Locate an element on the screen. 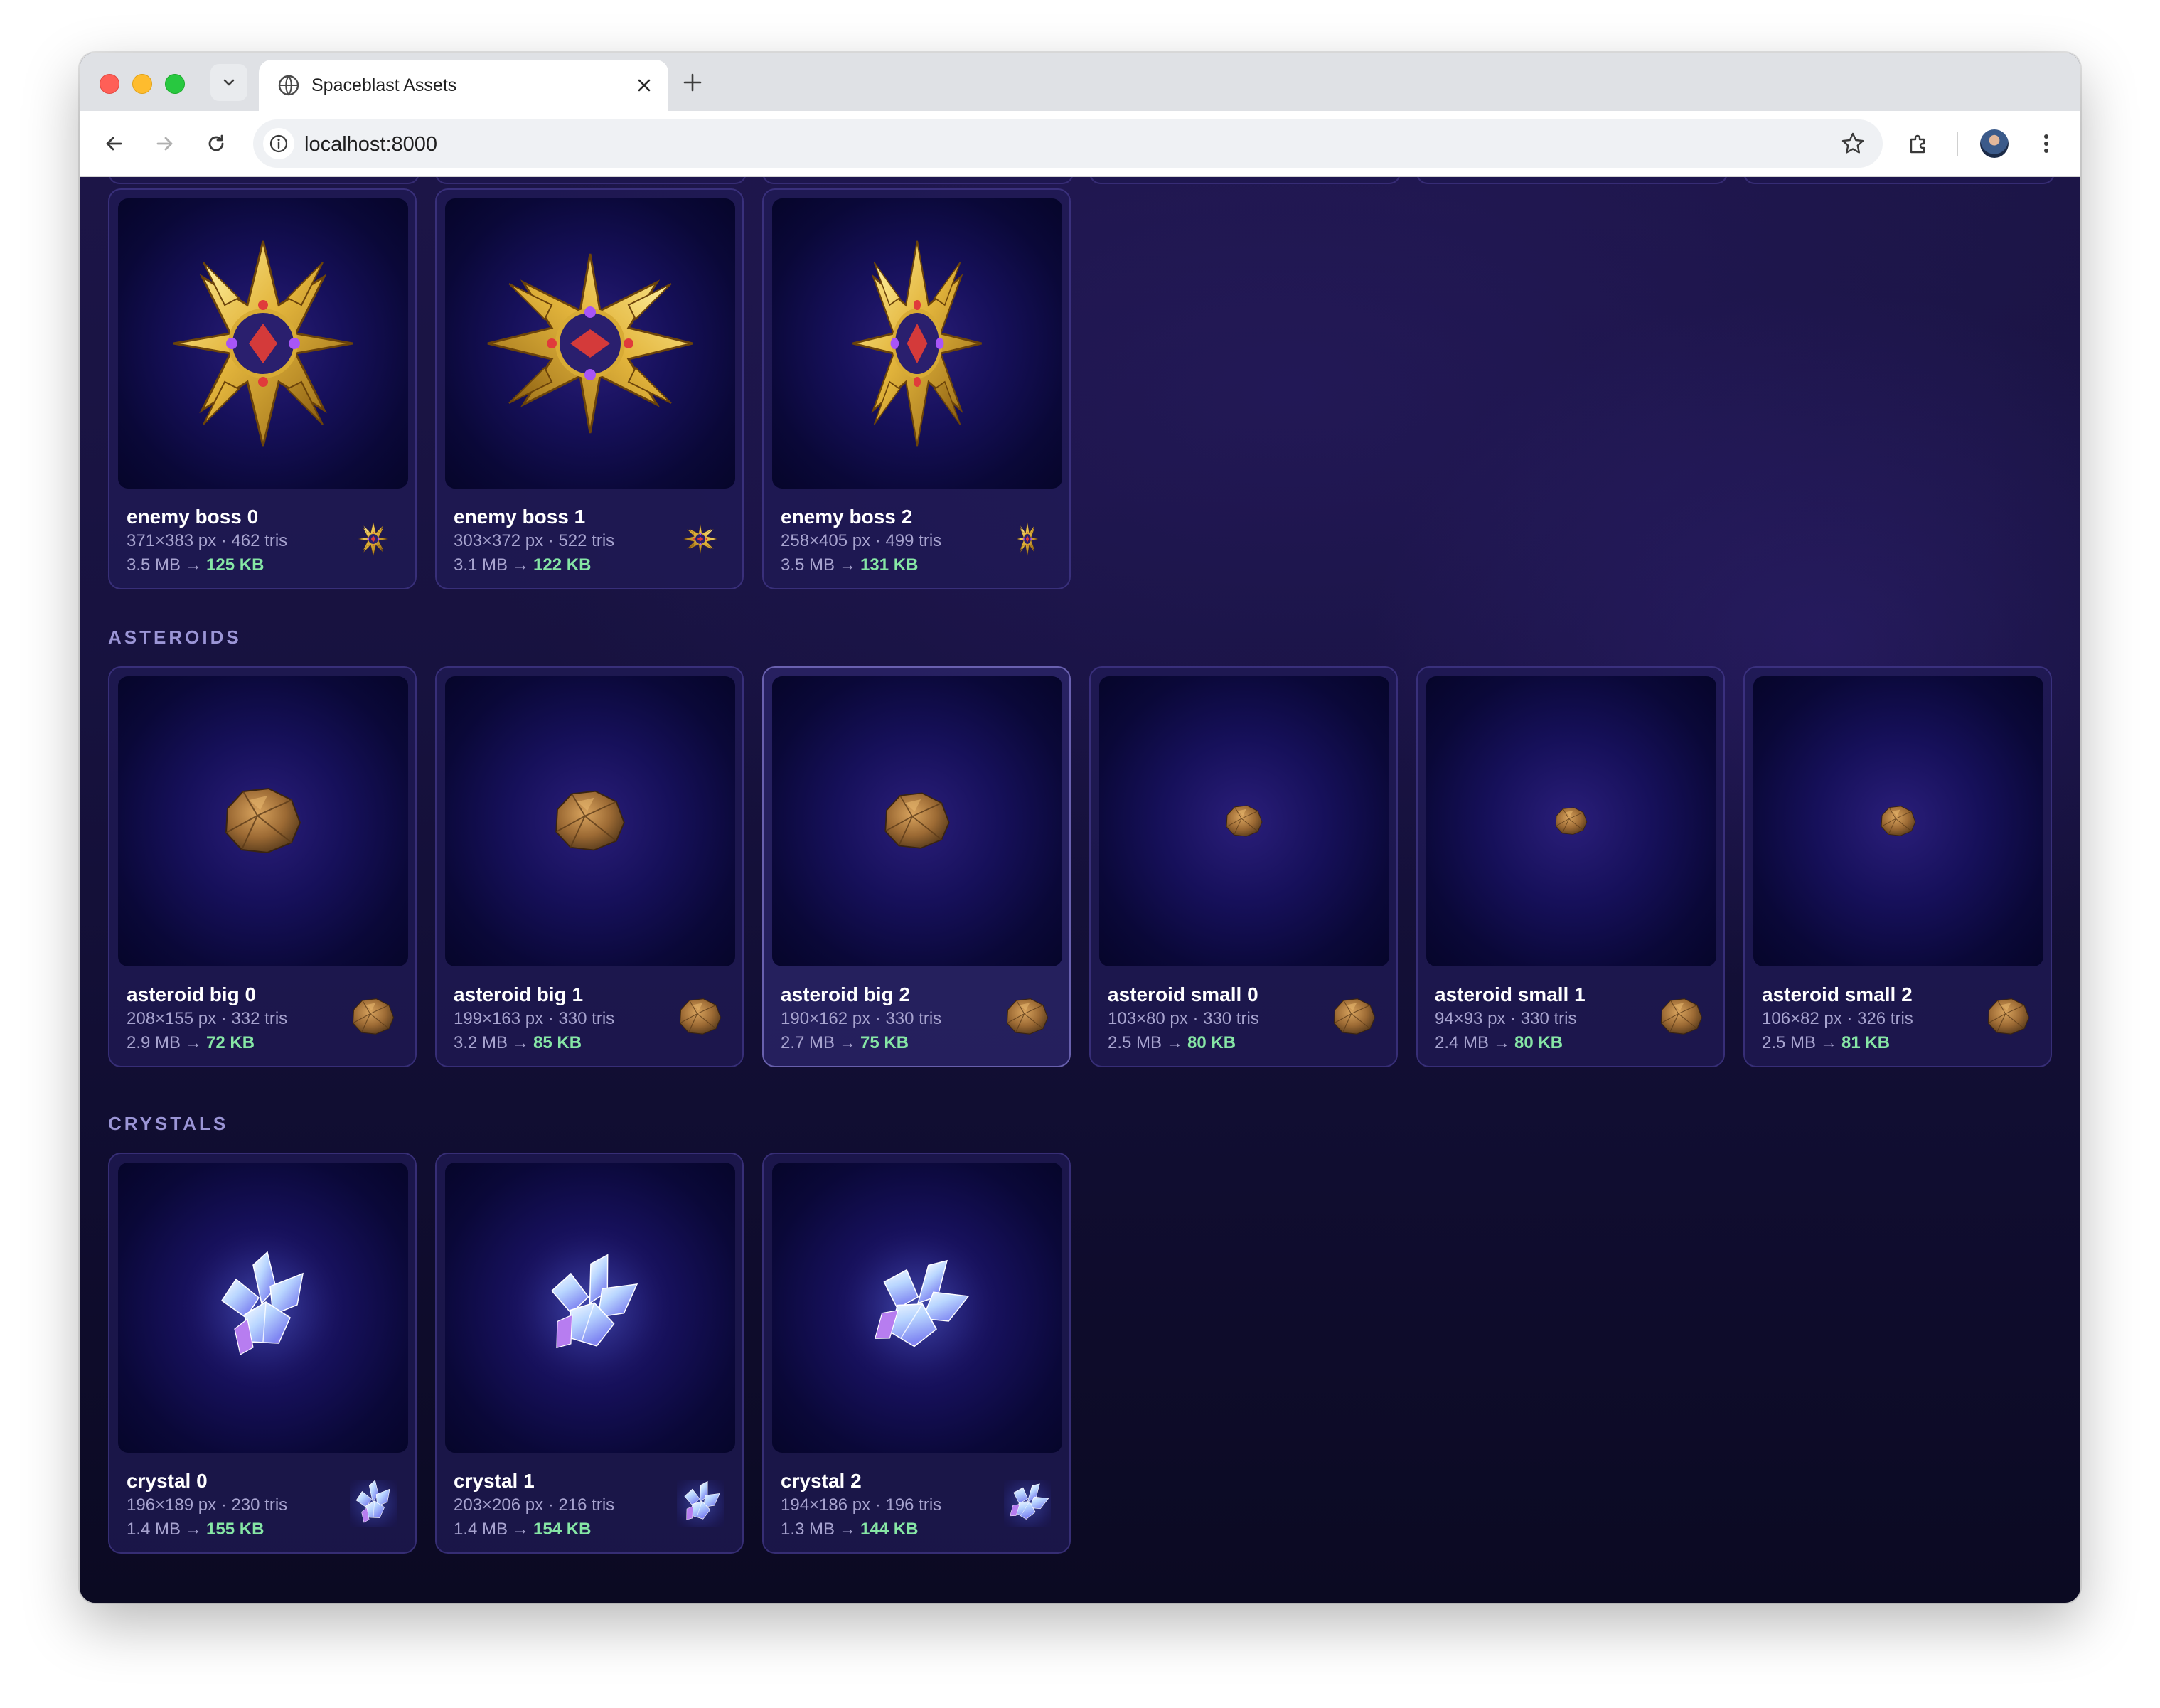 The height and width of the screenshot is (1708, 2160). site-info-button is located at coordinates (278, 143).